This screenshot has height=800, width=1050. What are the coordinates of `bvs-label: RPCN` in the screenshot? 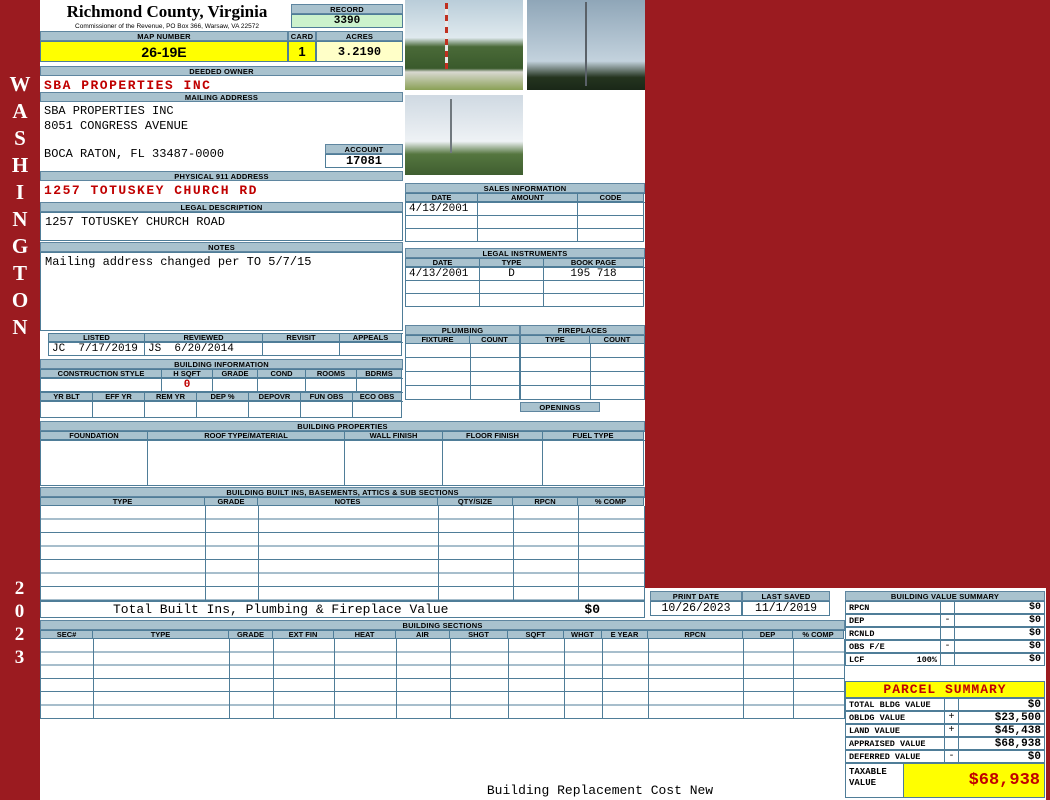 It's located at (859, 607).